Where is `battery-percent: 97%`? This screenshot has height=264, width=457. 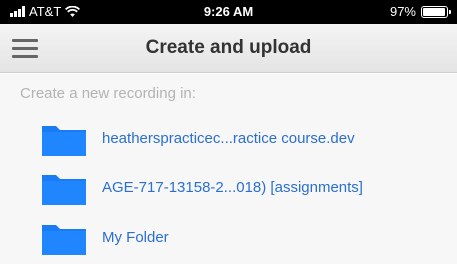 battery-percent: 97% is located at coordinates (402, 11).